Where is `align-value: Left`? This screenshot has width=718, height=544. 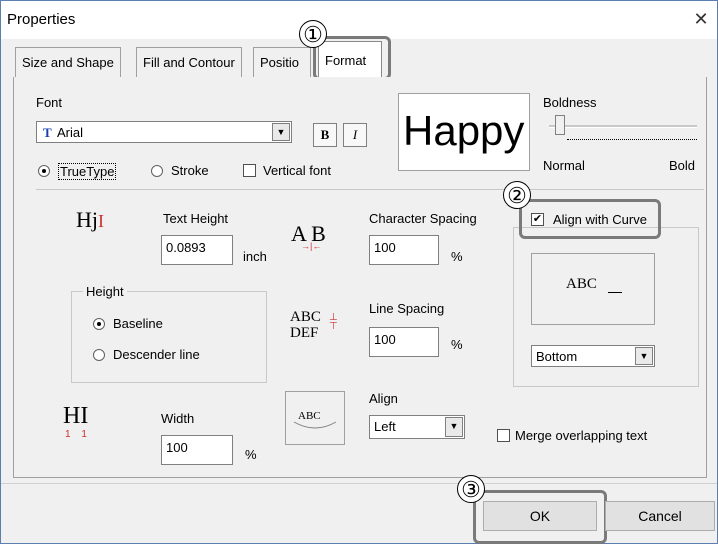 align-value: Left is located at coordinates (385, 426).